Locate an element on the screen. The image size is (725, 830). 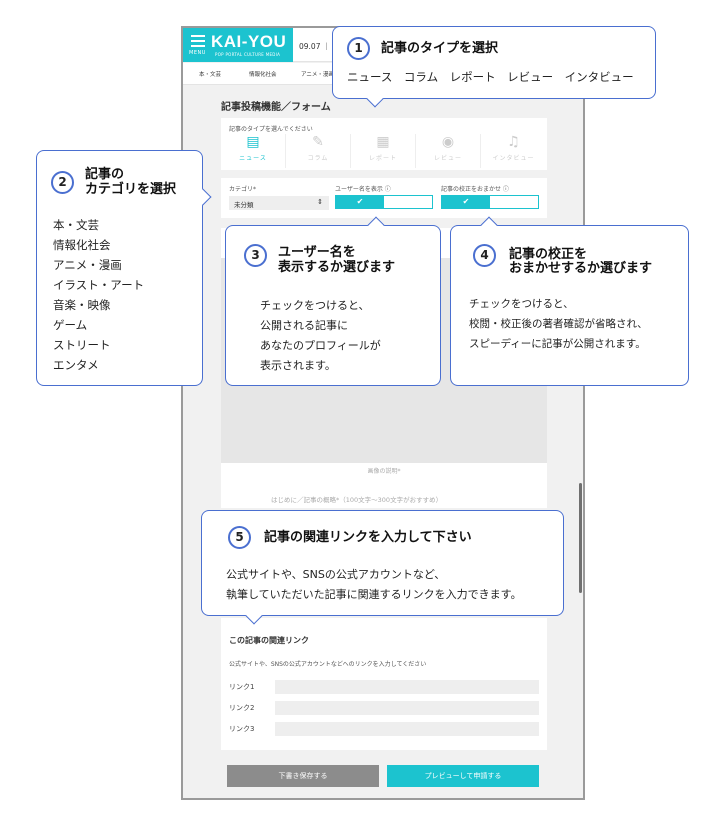
pen-icon: ✎ is located at coordinates (318, 142).